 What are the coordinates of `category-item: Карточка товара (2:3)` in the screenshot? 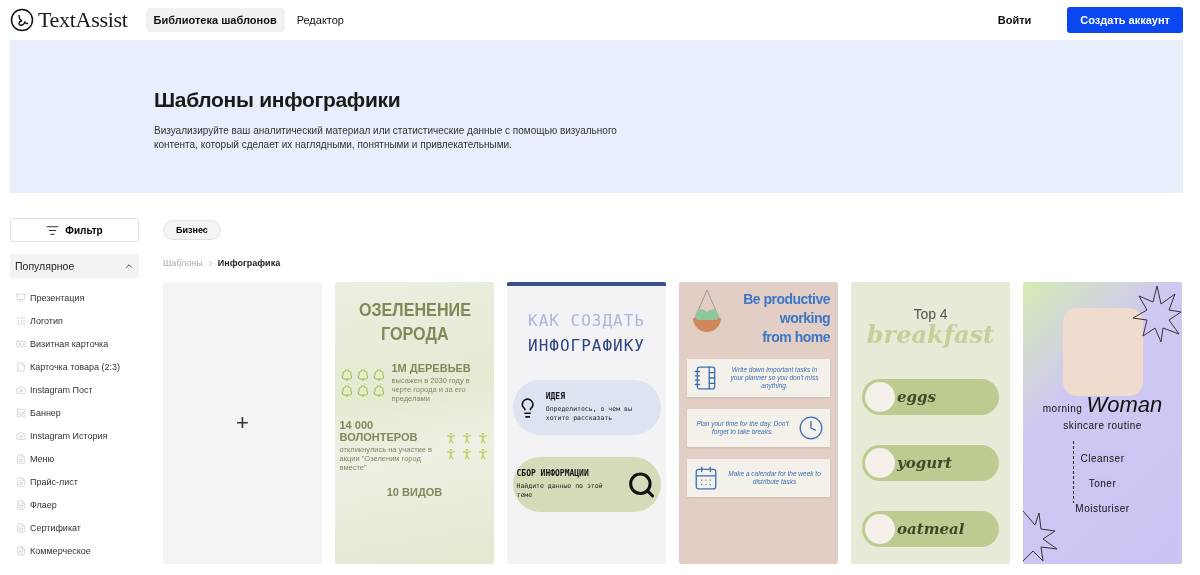 It's located at (74, 366).